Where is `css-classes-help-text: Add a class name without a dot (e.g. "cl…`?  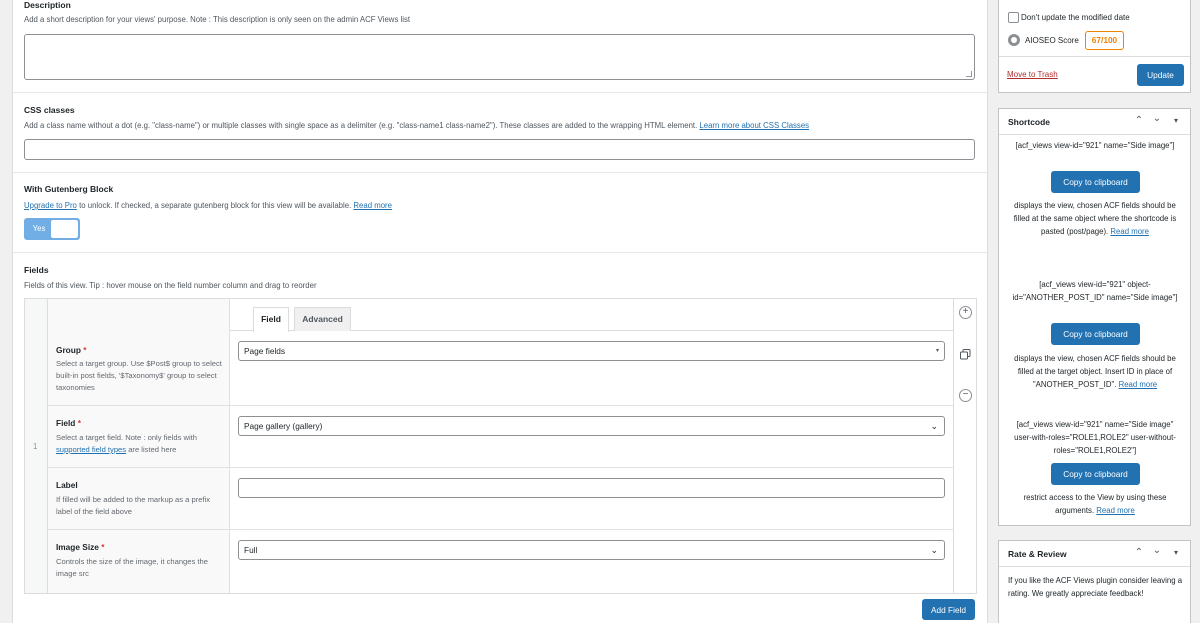 css-classes-help-text: Add a class name without a dot (e.g. "cl… is located at coordinates (361, 125).